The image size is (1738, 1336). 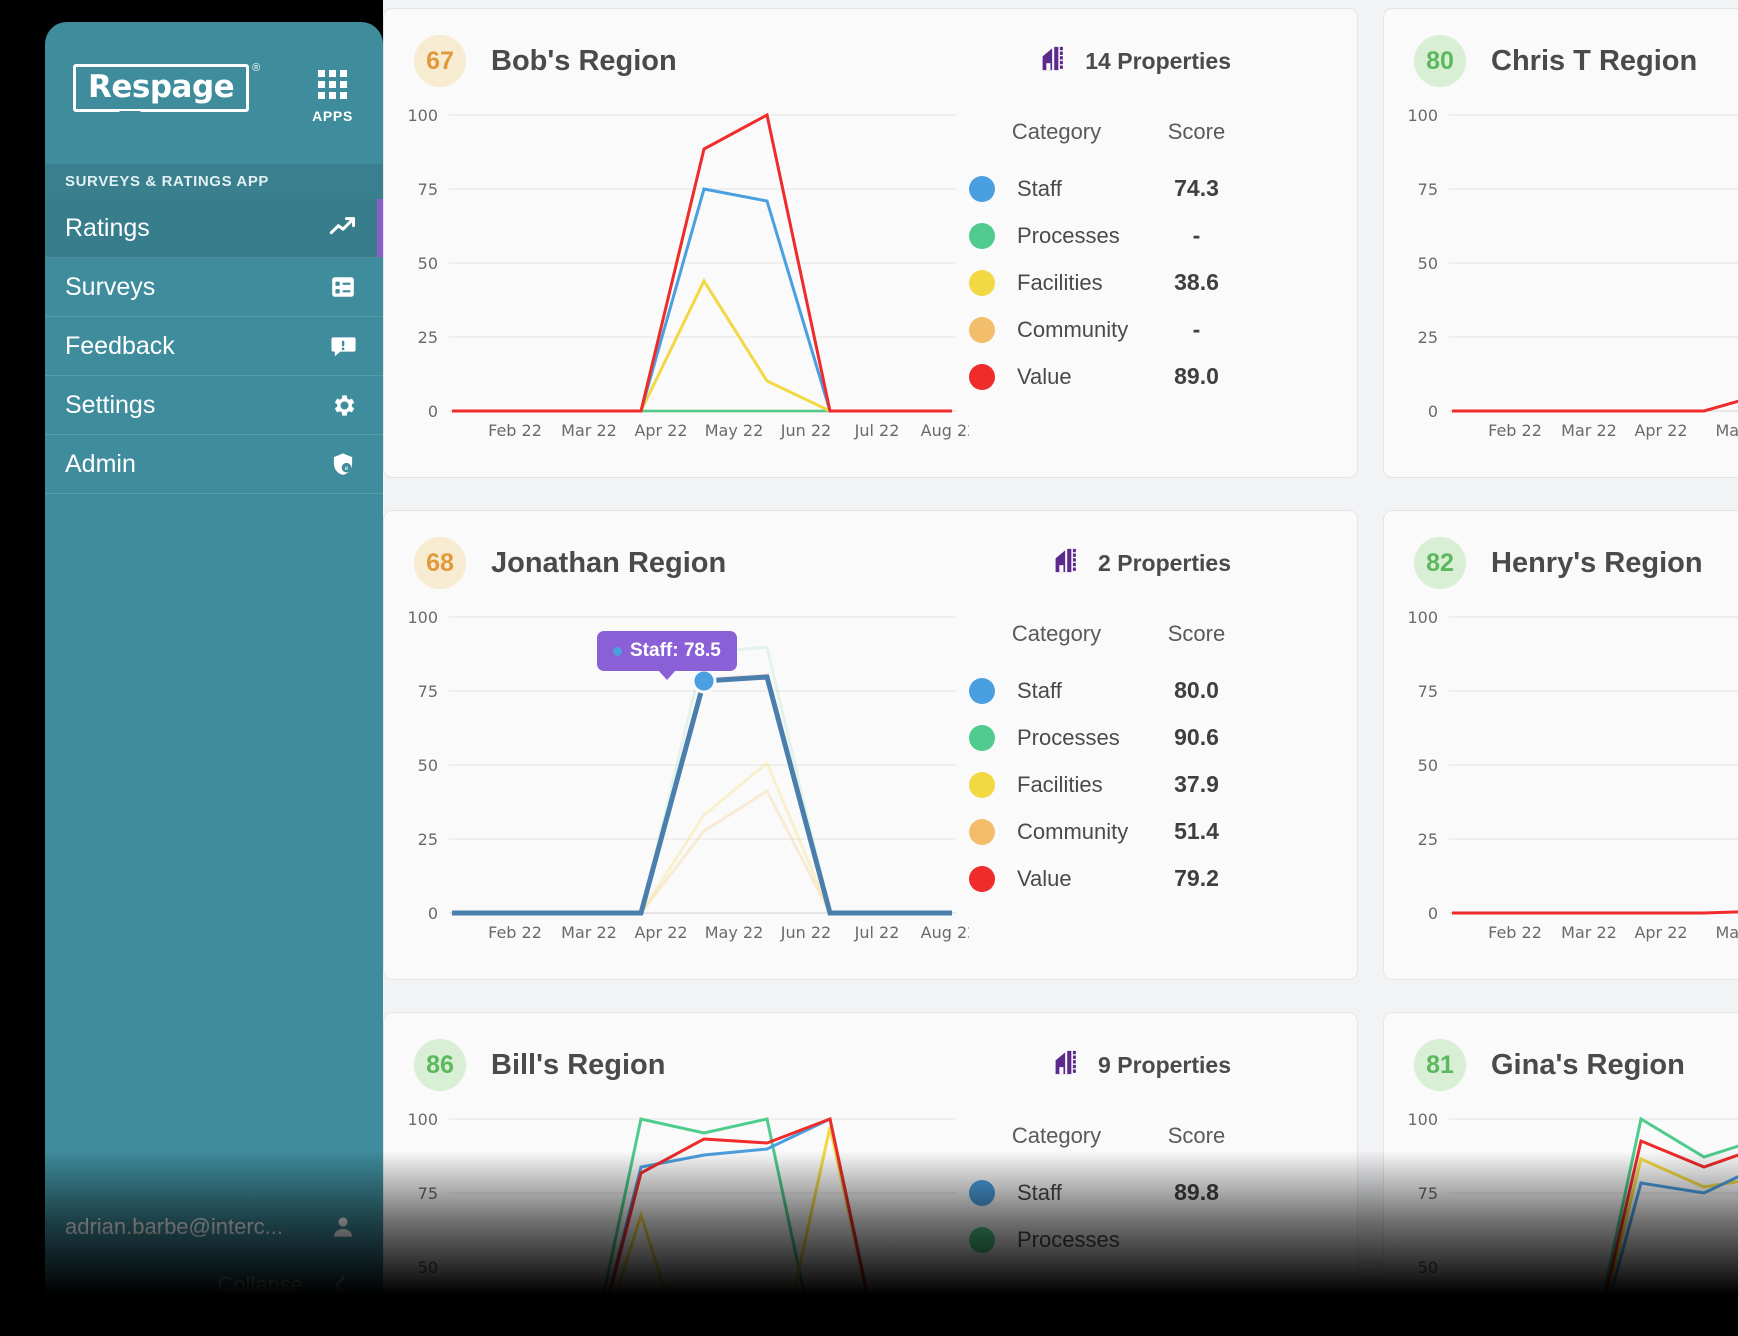 What do you see at coordinates (1561, 550) in the screenshot?
I see `card-header: 82 Henry's Region` at bounding box center [1561, 550].